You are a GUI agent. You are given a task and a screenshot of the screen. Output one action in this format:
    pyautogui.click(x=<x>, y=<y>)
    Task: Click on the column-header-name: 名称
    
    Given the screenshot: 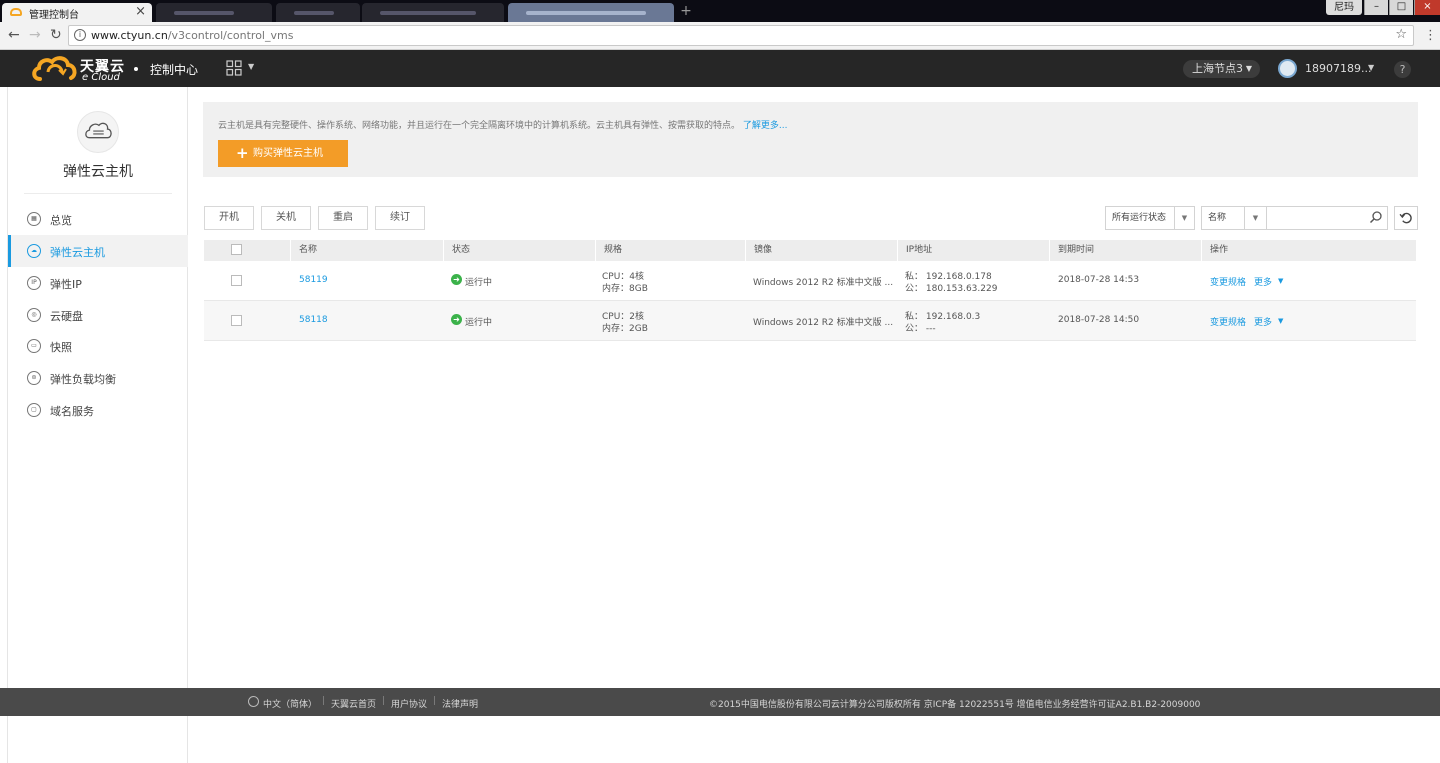 What is the action you would take?
    pyautogui.click(x=366, y=250)
    